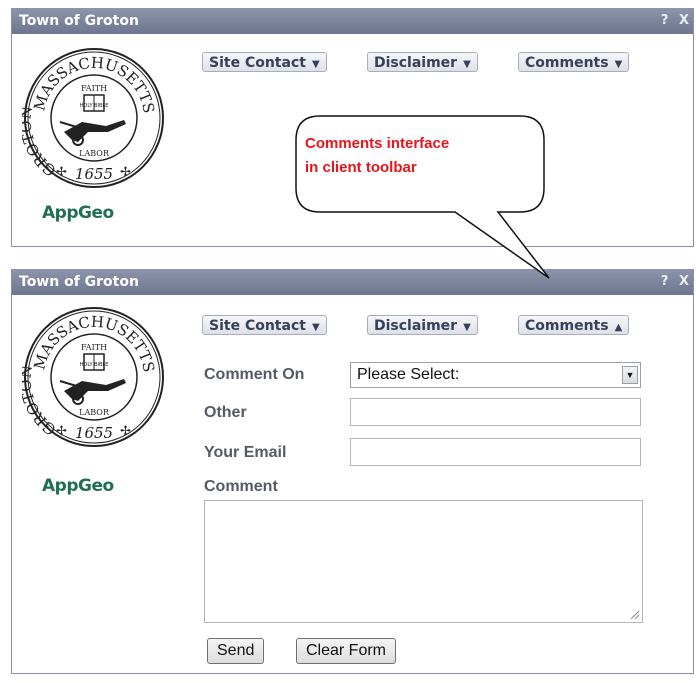 Image resolution: width=696 pixels, height=683 pixels. Describe the element at coordinates (408, 374) in the screenshot. I see `comment-on-selected: Please Select:` at that location.